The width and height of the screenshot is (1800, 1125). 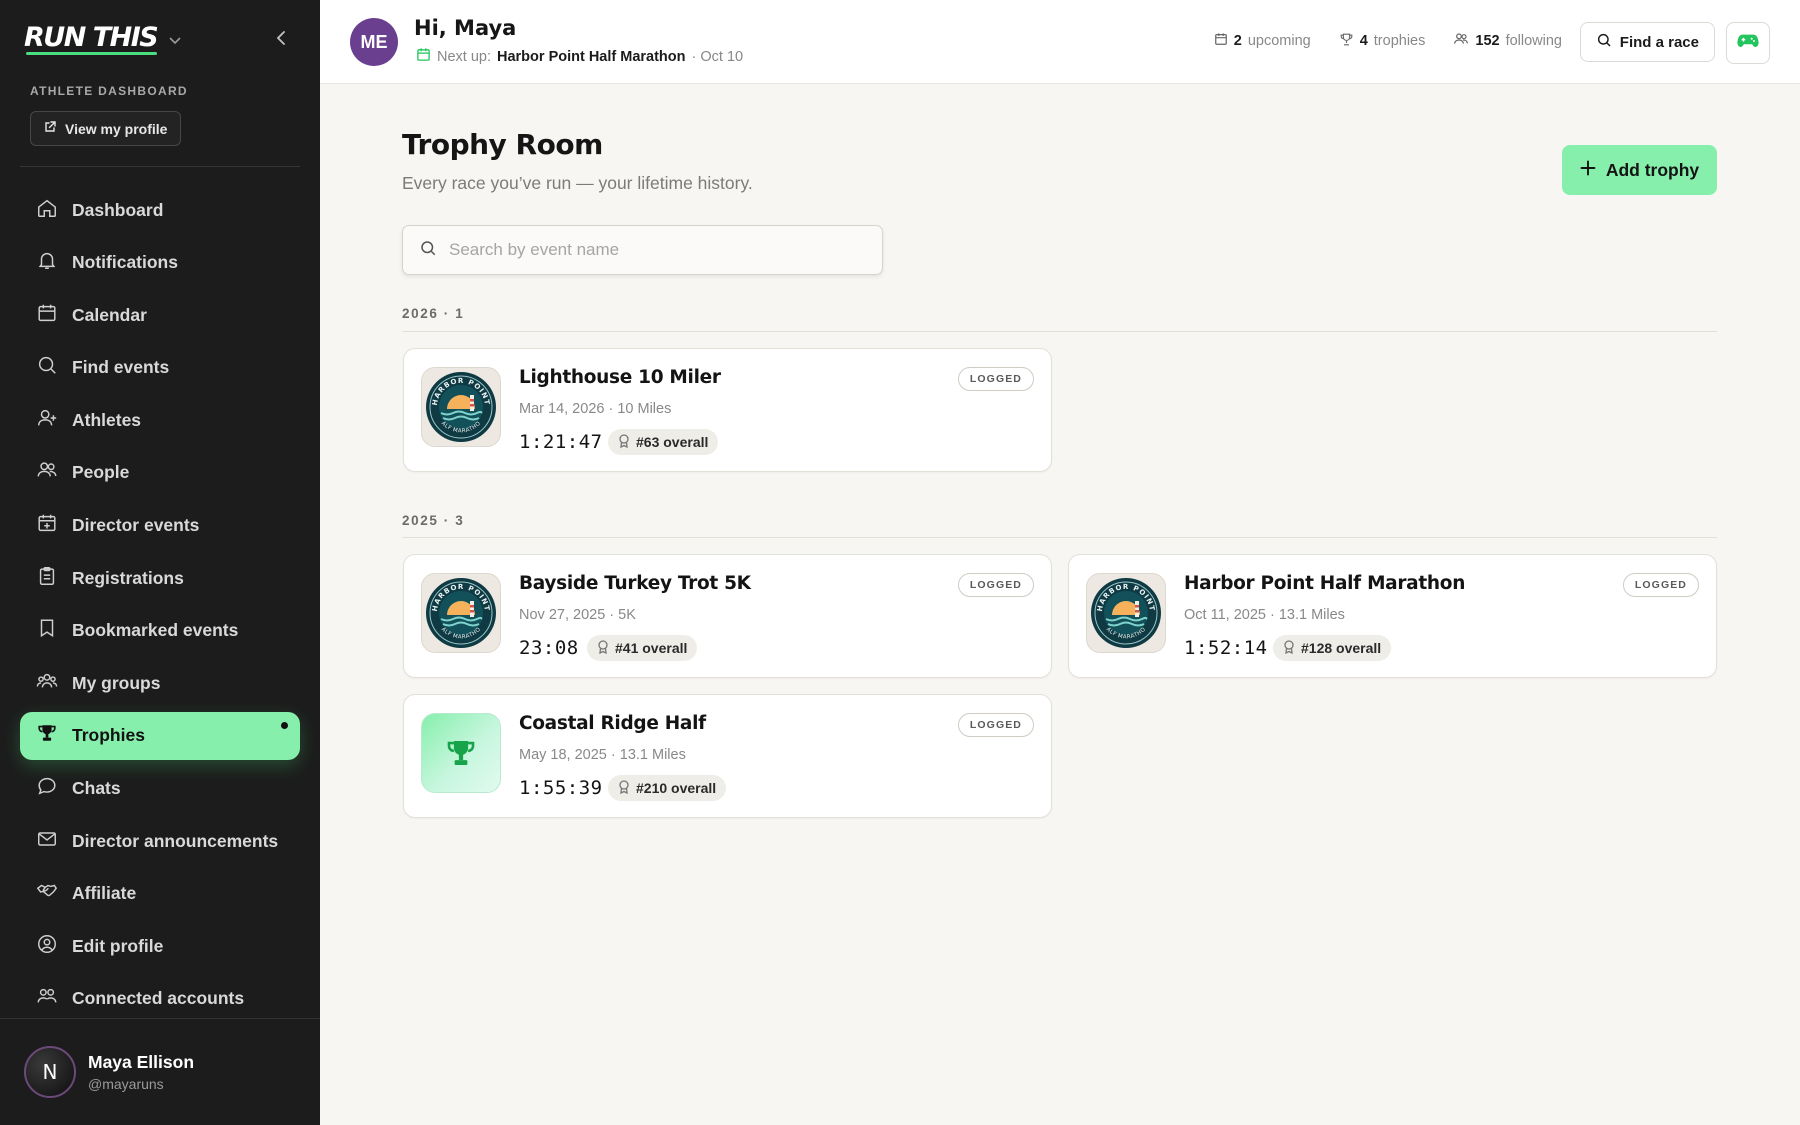 What do you see at coordinates (125, 262) in the screenshot?
I see `sidebar-item-label: Notifications` at bounding box center [125, 262].